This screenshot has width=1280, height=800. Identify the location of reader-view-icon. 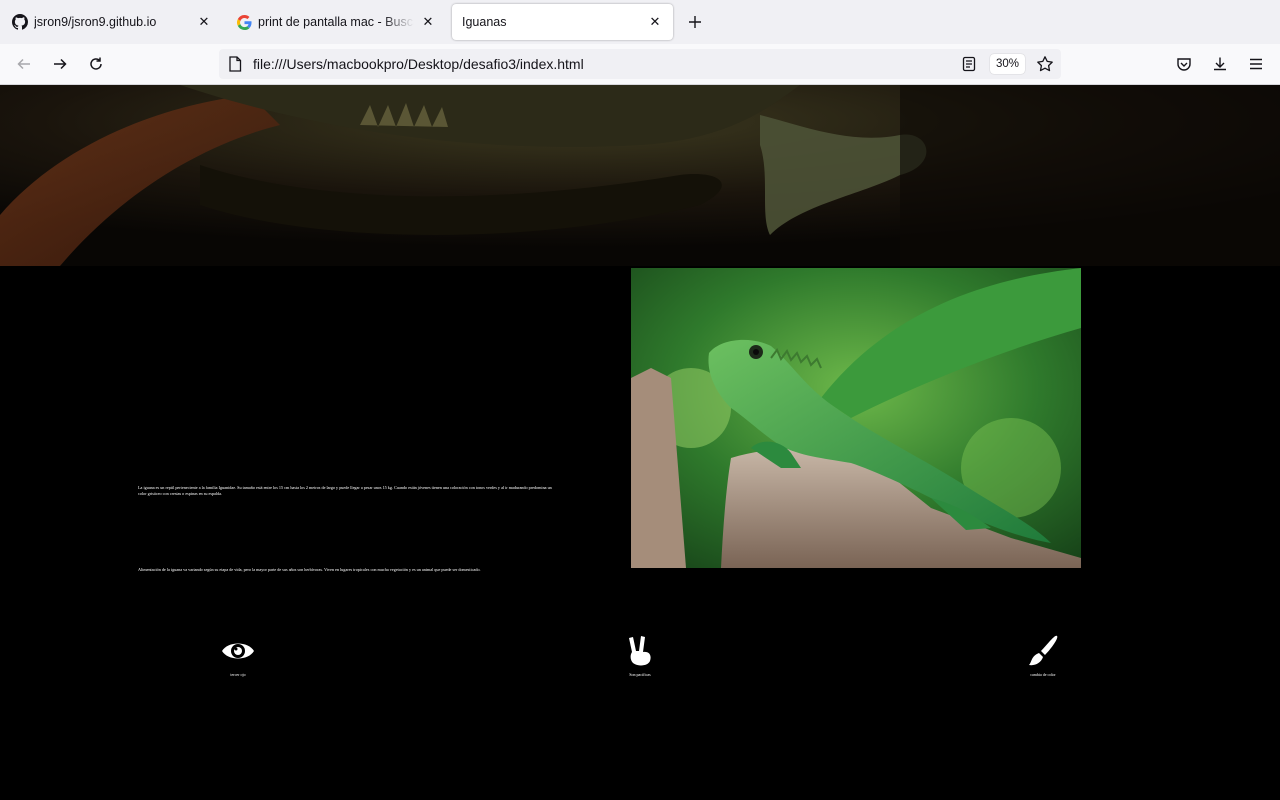
(969, 64).